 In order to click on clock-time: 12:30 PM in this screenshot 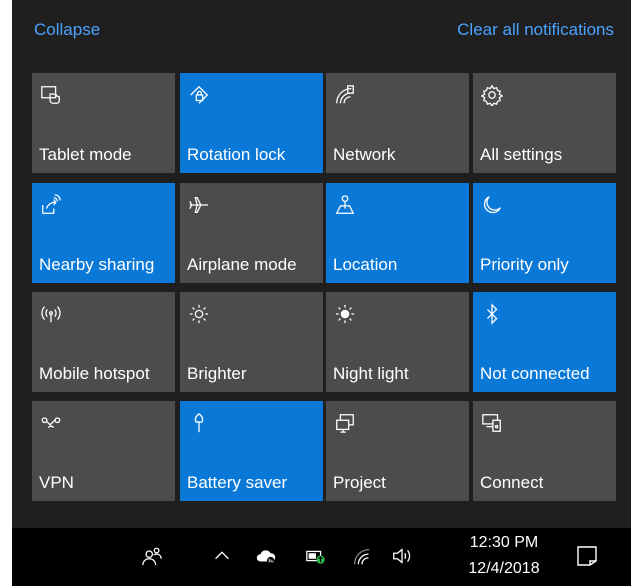, I will do `click(504, 542)`.